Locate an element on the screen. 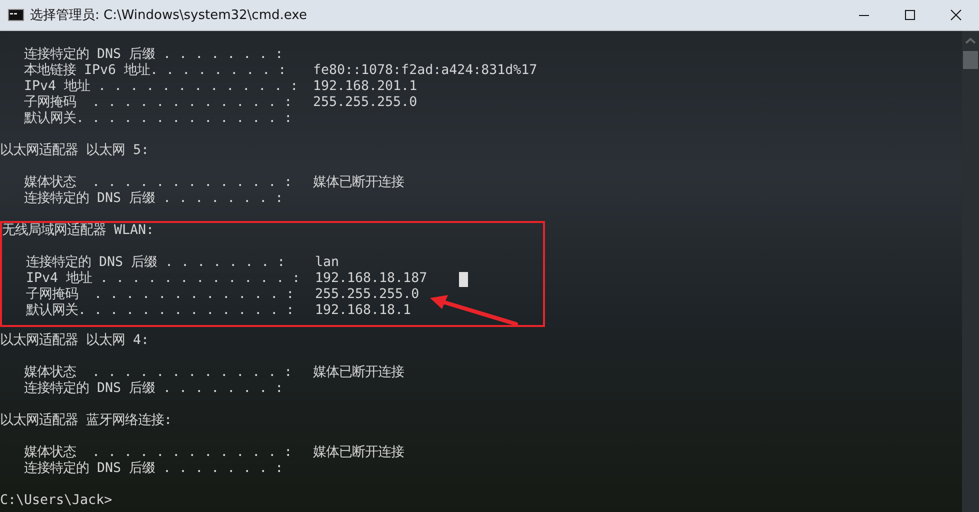 Image resolution: width=979 pixels, height=512 pixels. adapter-heading: 无线局域网适配器 WLAN: is located at coordinates (78, 231).